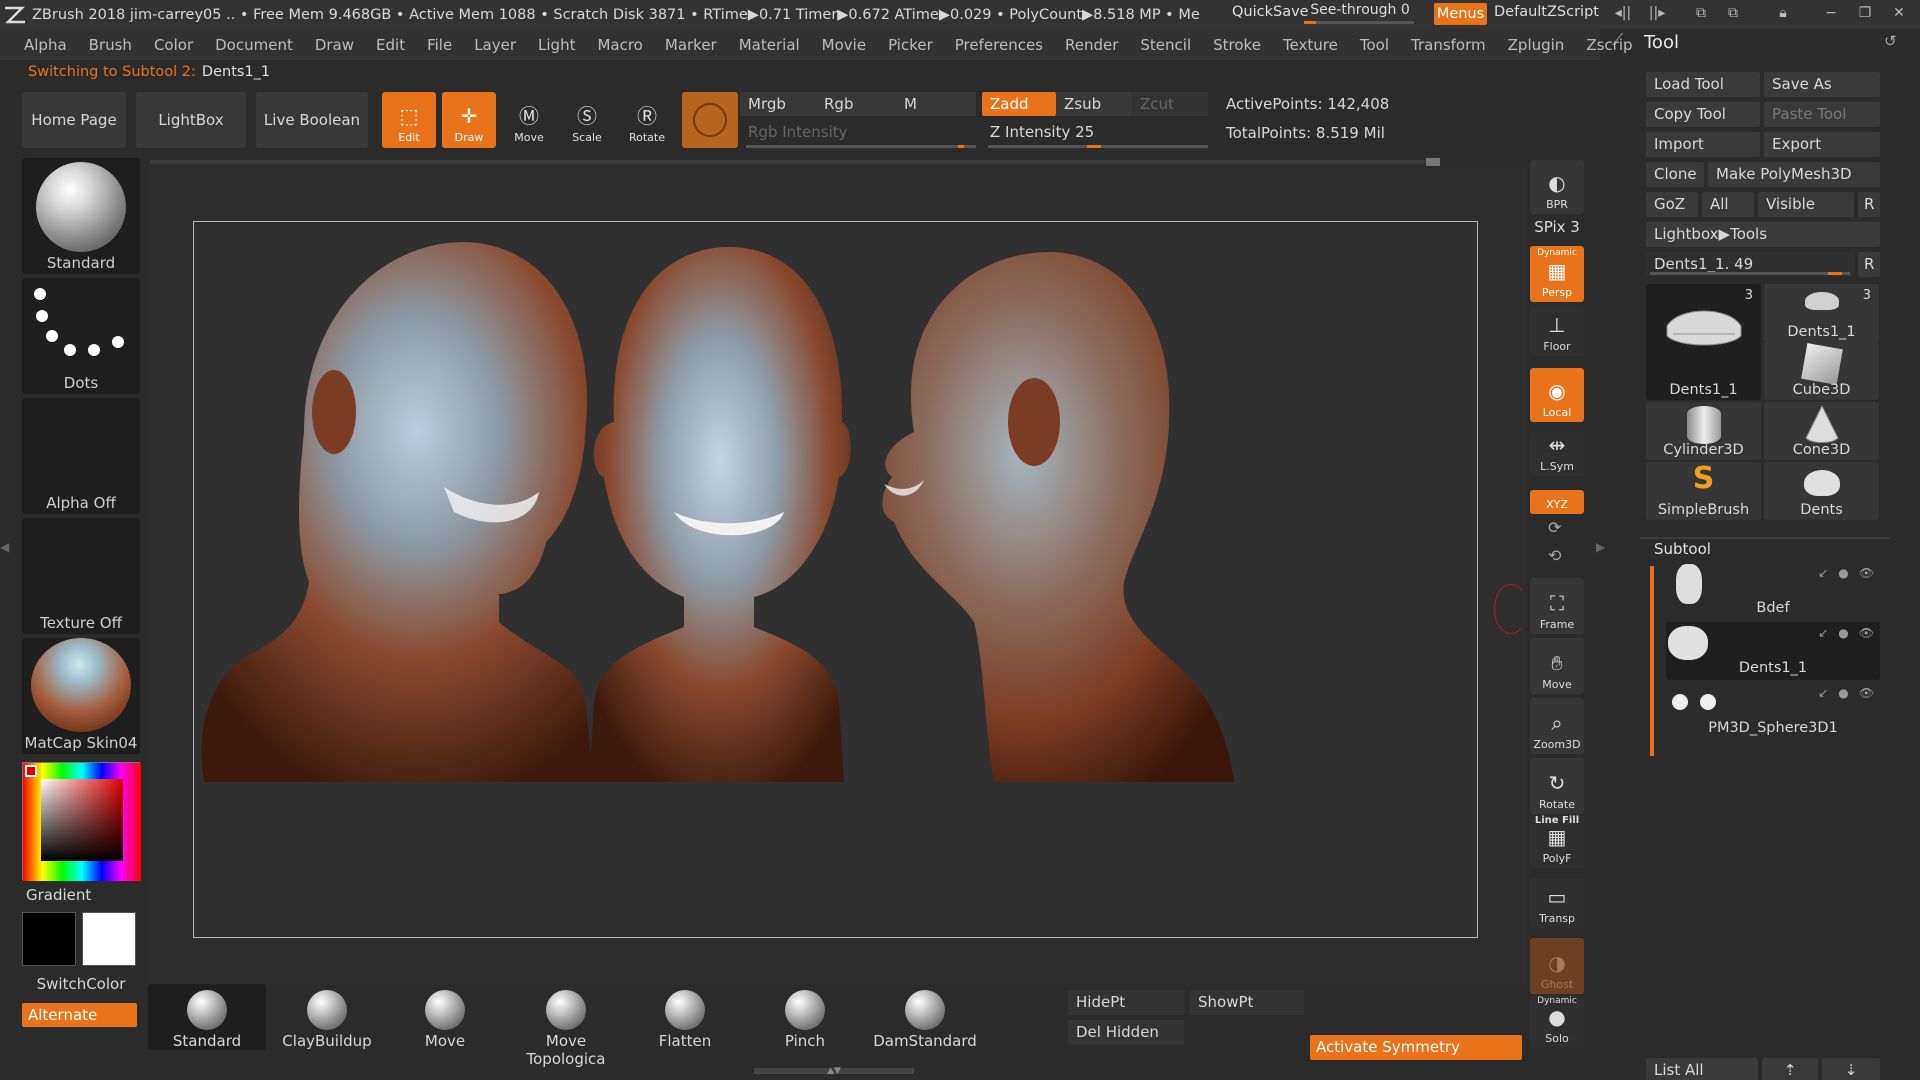 Image resolution: width=1920 pixels, height=1080 pixels. I want to click on subtool-row-dents1-1: ↙ ● 👁︎ Dents1_1, so click(1773, 651).